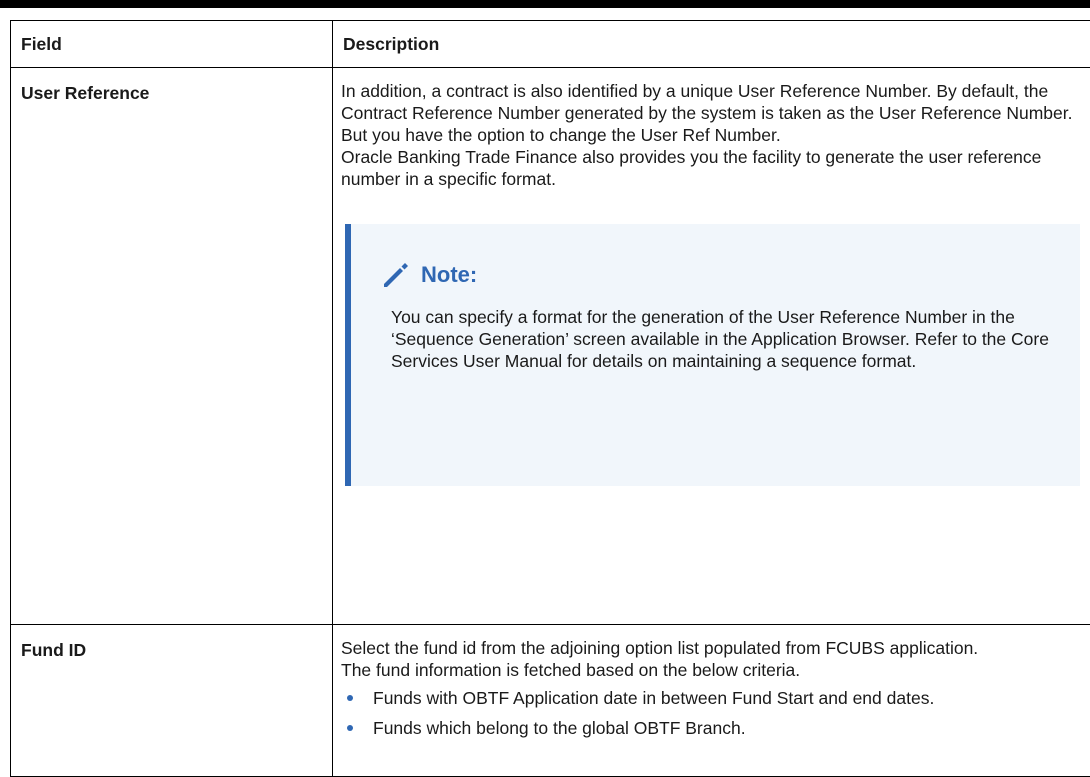  Describe the element at coordinates (449, 275) in the screenshot. I see `note-title: Note:` at that location.